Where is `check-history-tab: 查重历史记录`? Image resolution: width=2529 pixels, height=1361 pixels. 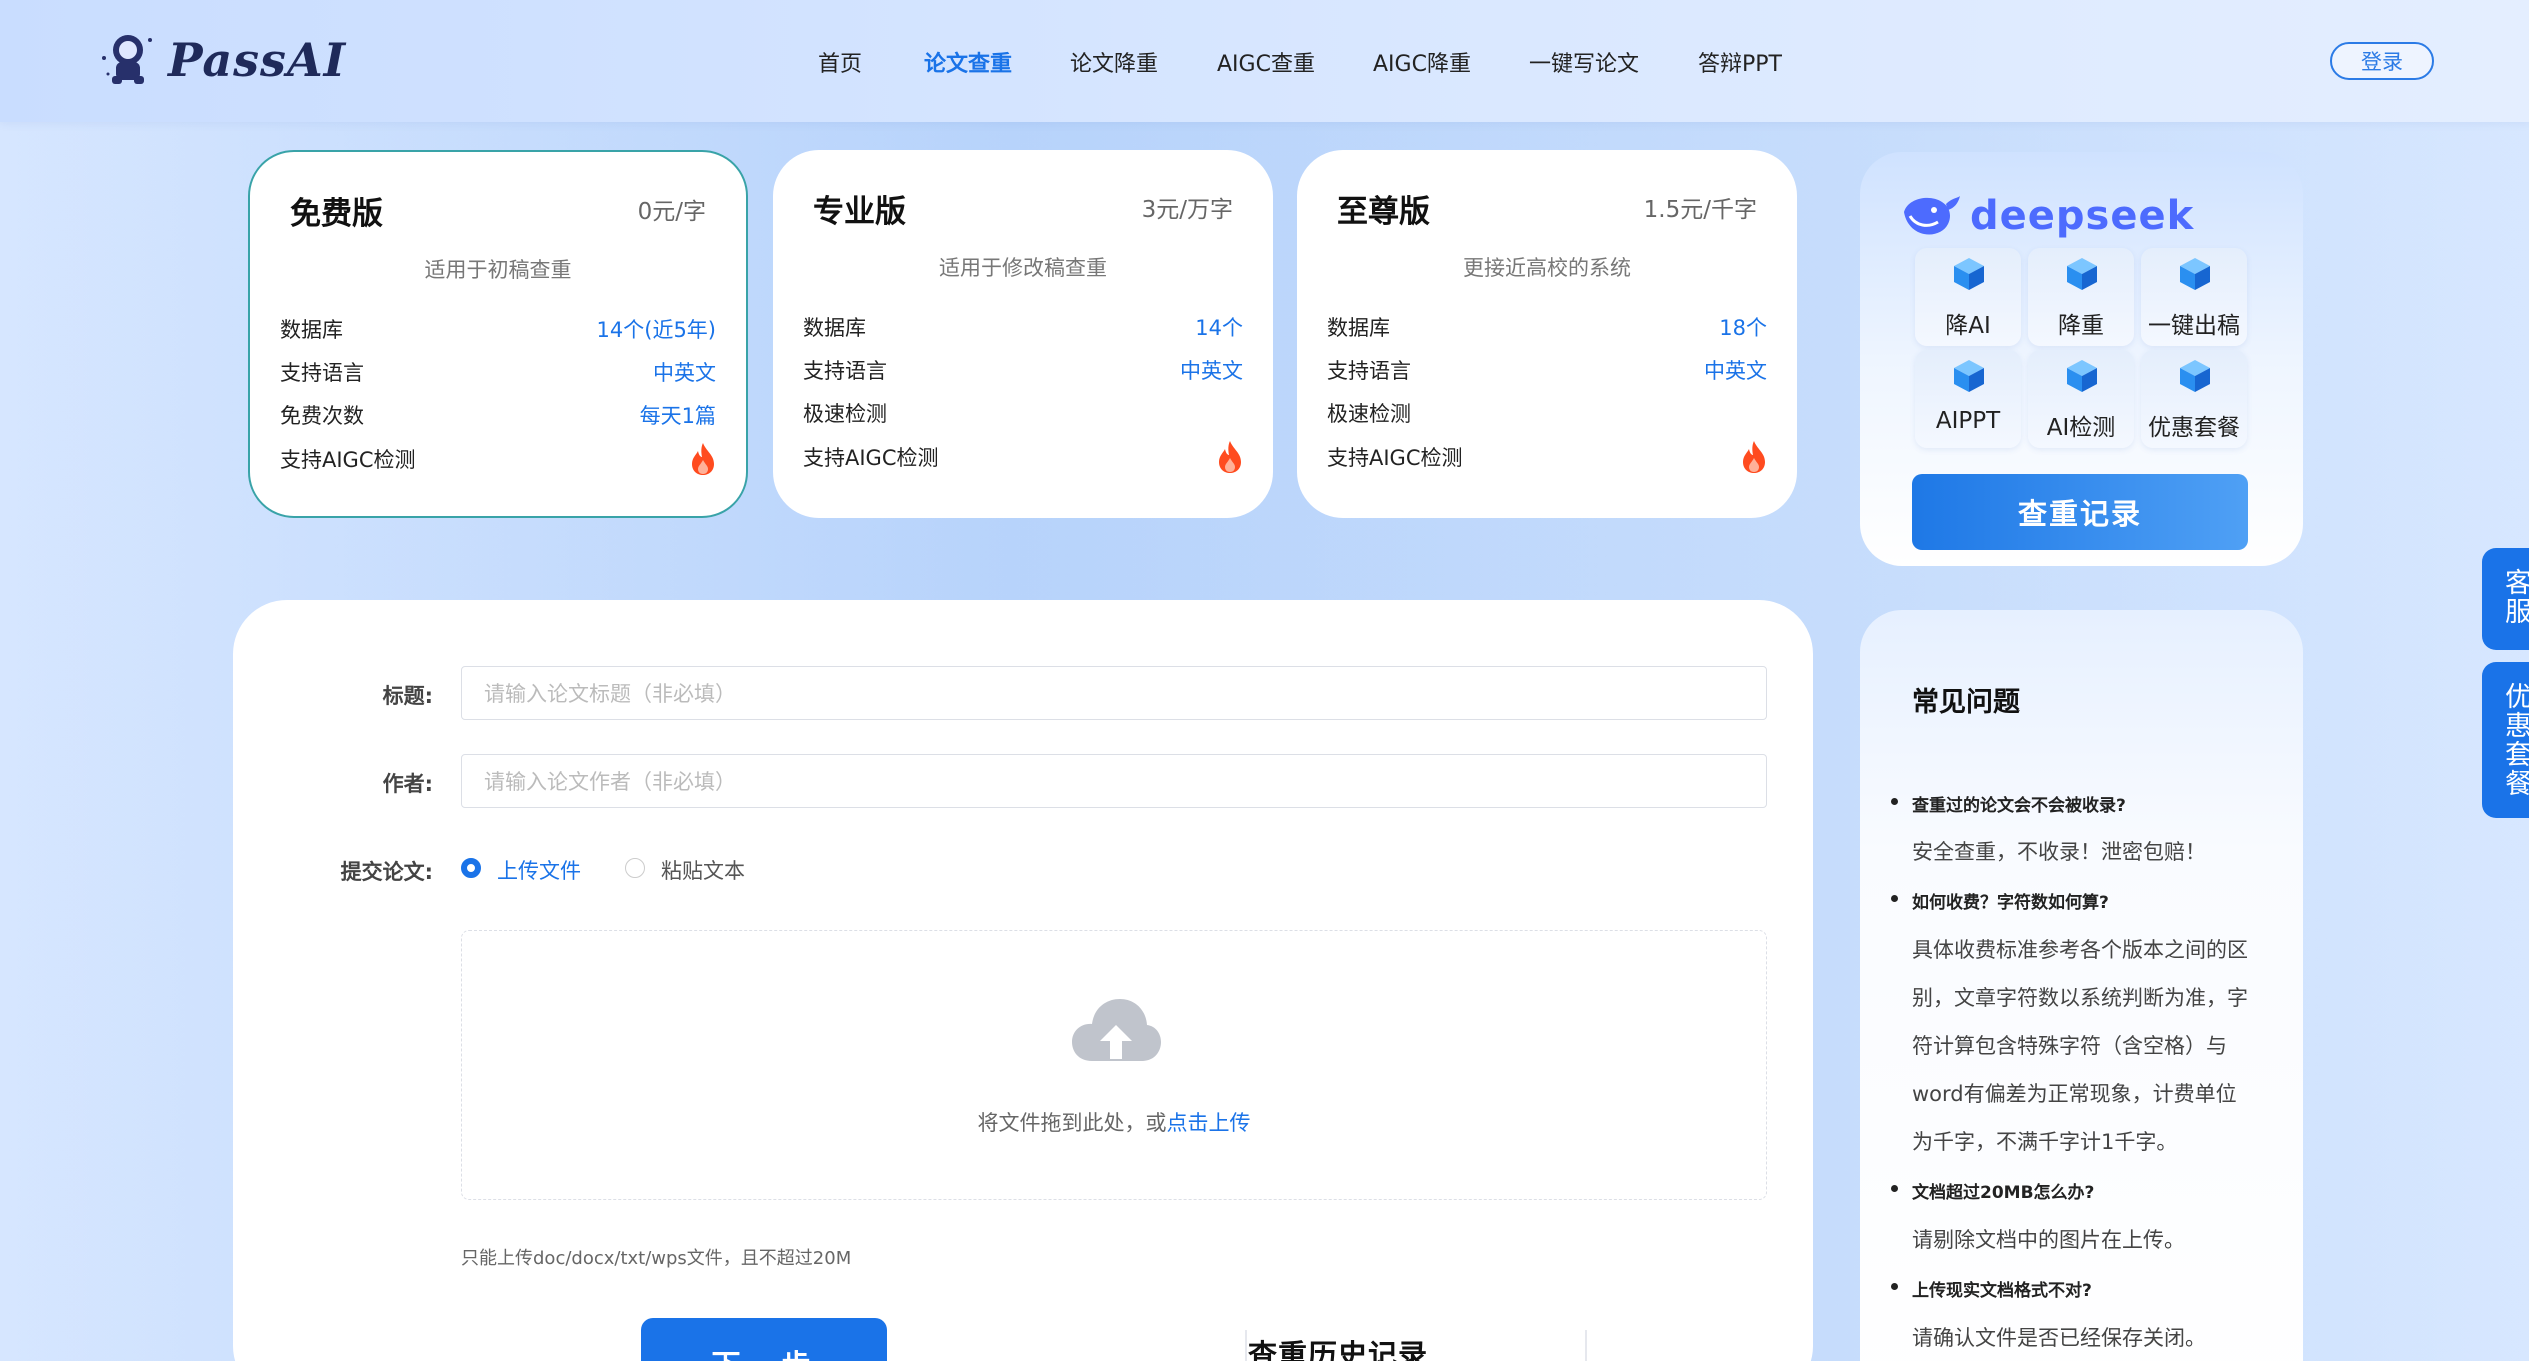
check-history-tab: 查重历史记录 is located at coordinates (1338, 1346).